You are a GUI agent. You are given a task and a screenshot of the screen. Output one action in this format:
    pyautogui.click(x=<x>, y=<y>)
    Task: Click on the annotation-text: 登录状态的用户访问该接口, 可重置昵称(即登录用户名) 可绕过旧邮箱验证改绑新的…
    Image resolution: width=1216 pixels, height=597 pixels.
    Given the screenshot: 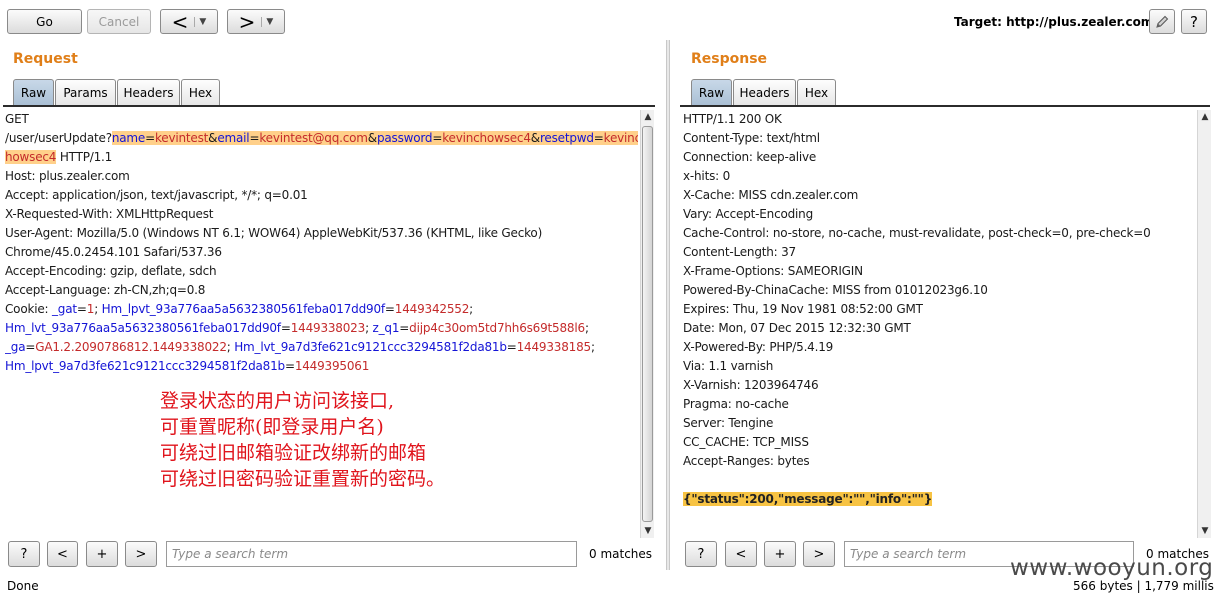 What is the action you would take?
    pyautogui.click(x=302, y=440)
    